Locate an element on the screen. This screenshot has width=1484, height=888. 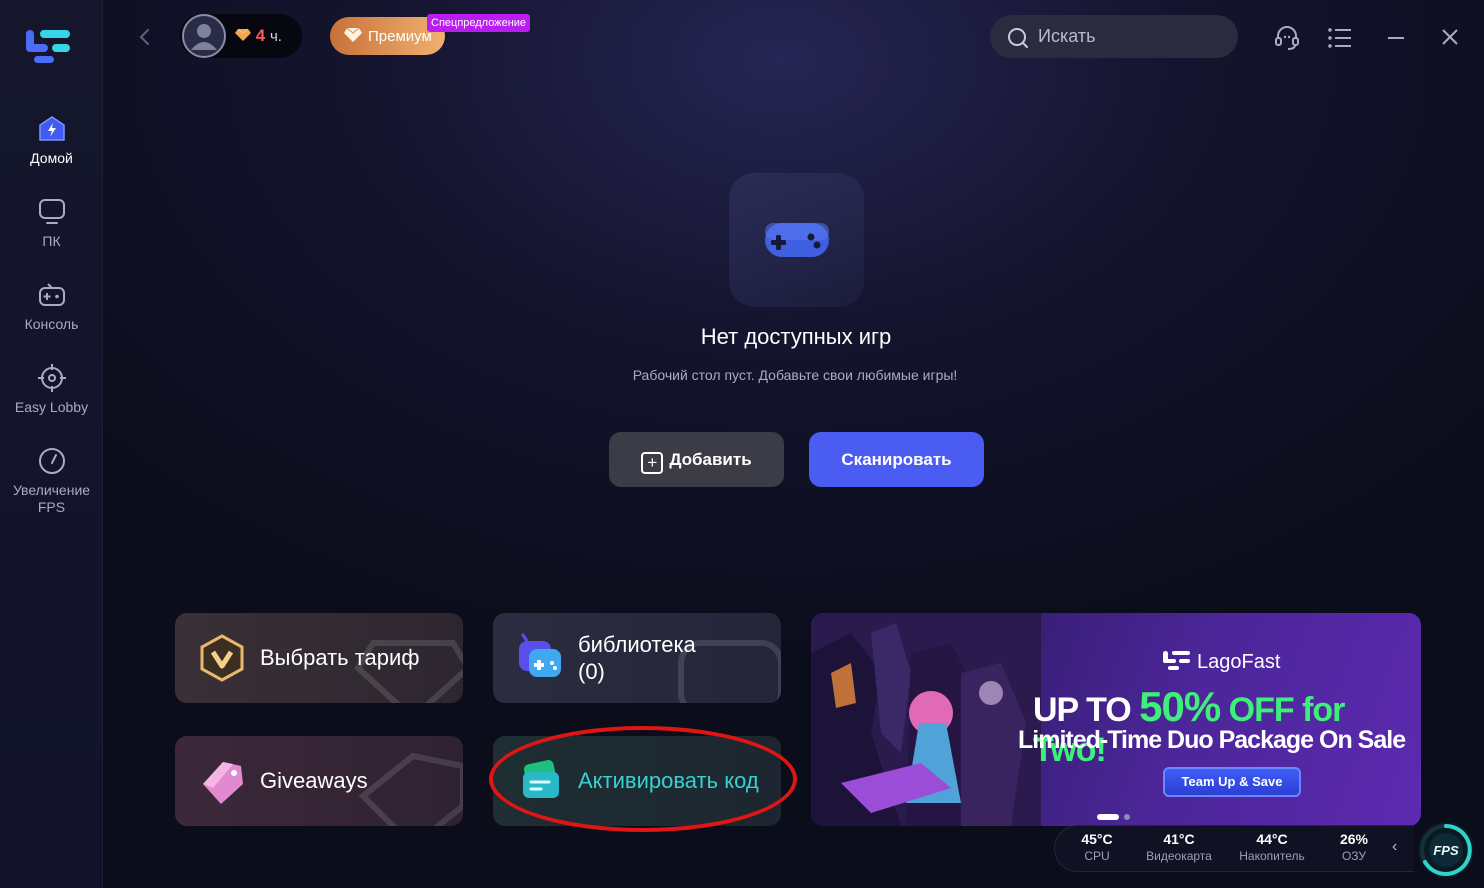
choose-plan-card: Выбрать тариф is located at coordinates (319, 658).